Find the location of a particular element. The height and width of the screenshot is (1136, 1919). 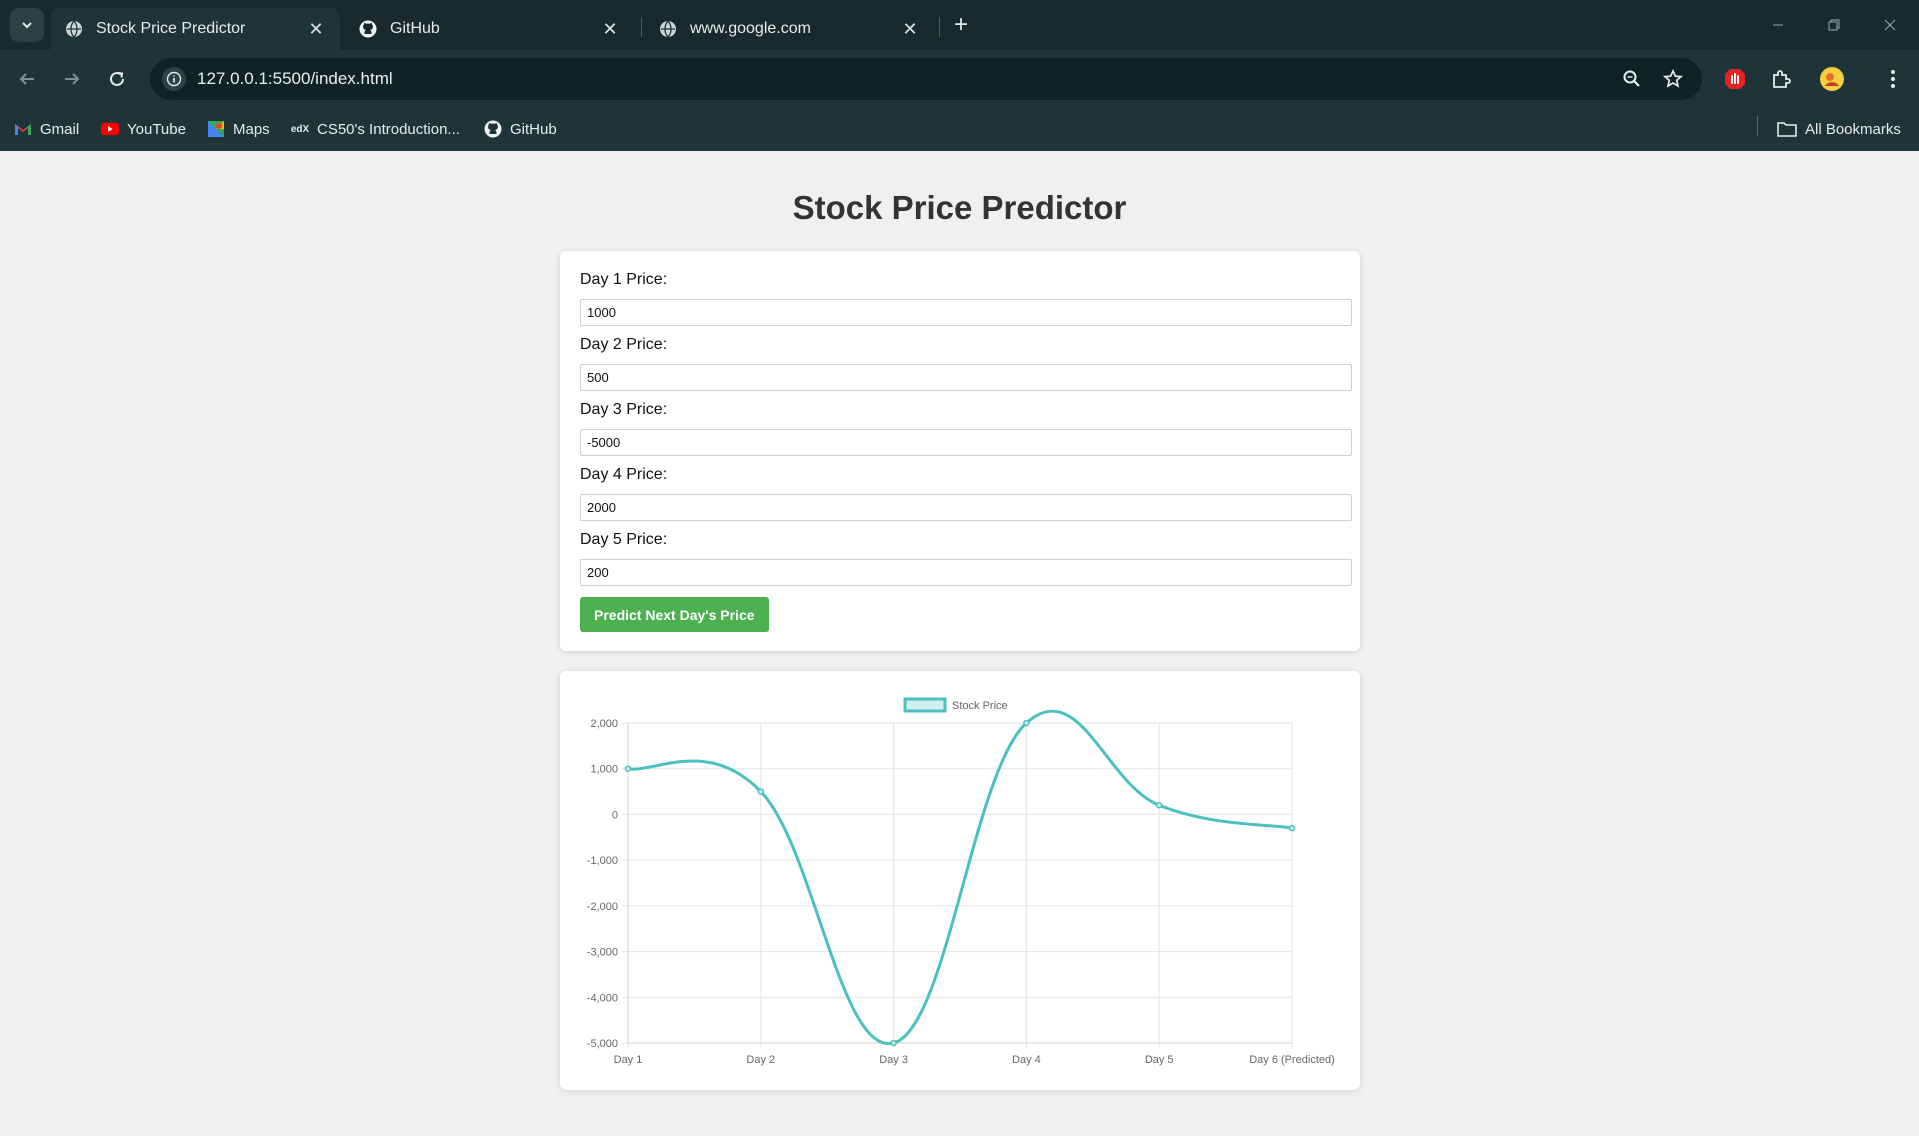

reload-icon is located at coordinates (117, 78).